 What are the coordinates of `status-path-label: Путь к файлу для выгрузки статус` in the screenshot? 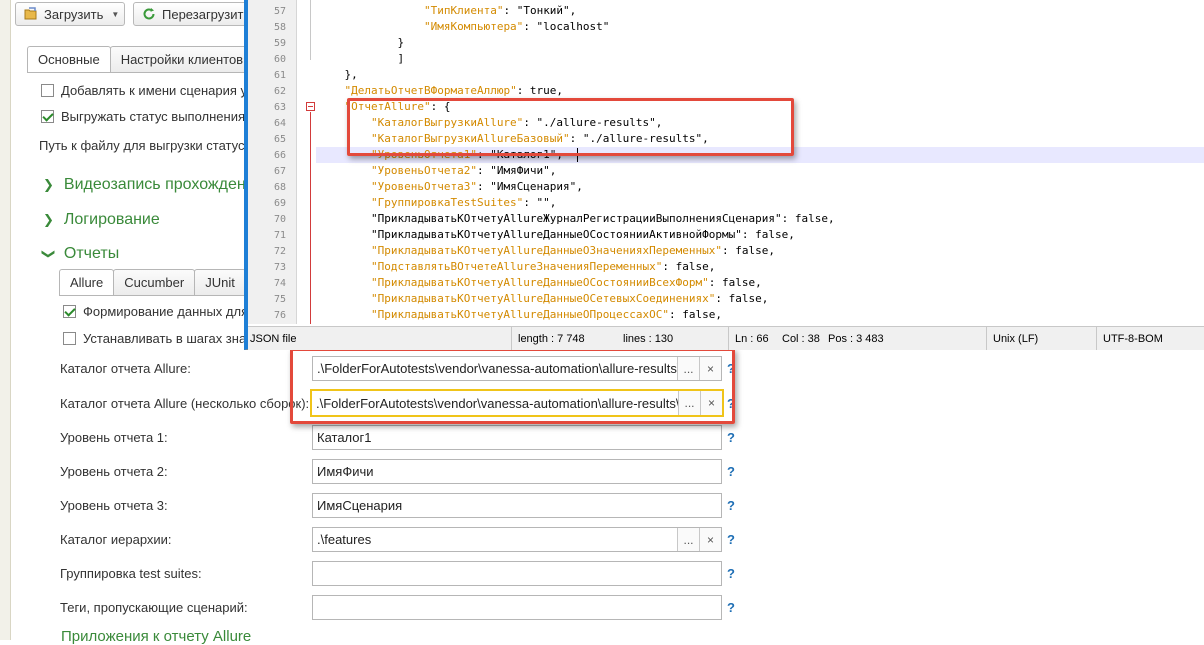 It's located at (142, 145).